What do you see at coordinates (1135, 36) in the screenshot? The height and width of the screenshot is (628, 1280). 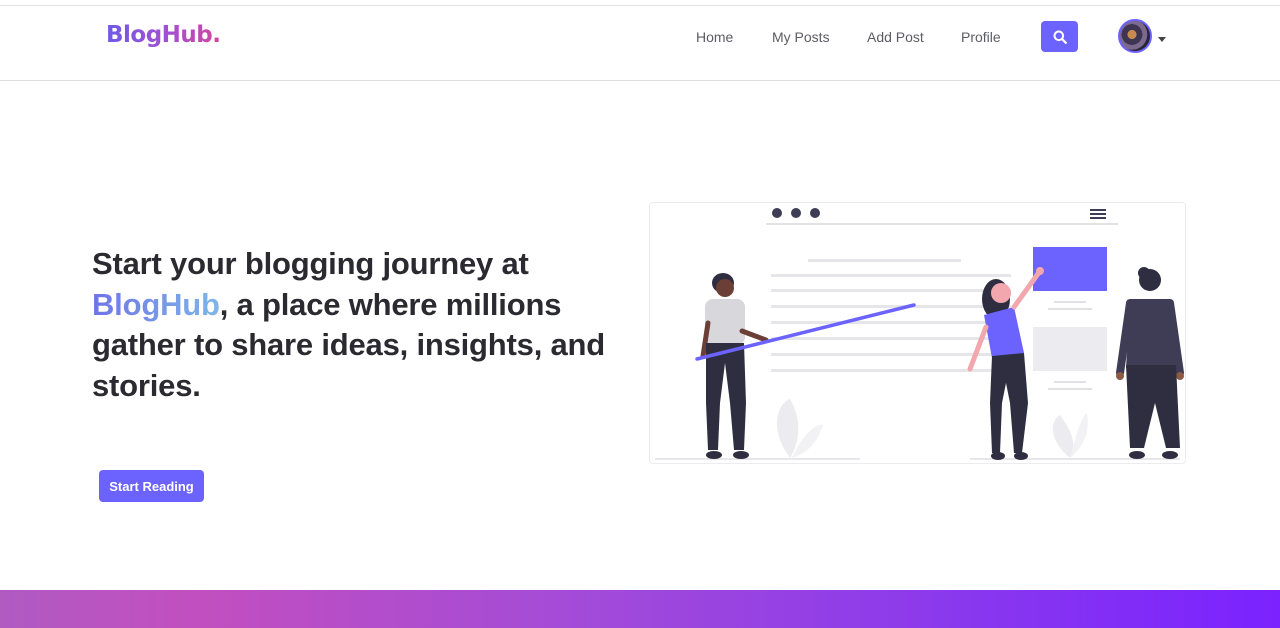 I see `user-avatar` at bounding box center [1135, 36].